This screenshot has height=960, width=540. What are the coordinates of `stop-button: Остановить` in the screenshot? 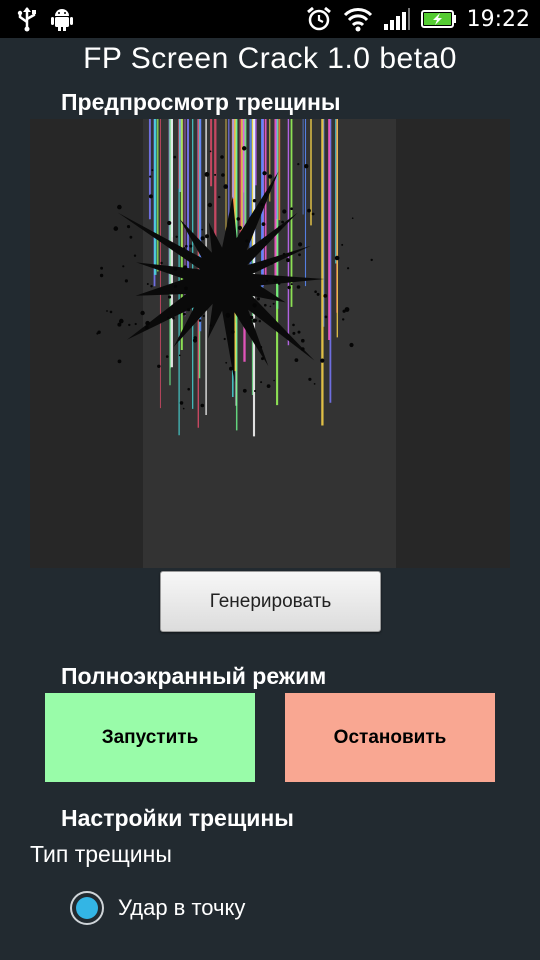 It's located at (390, 737).